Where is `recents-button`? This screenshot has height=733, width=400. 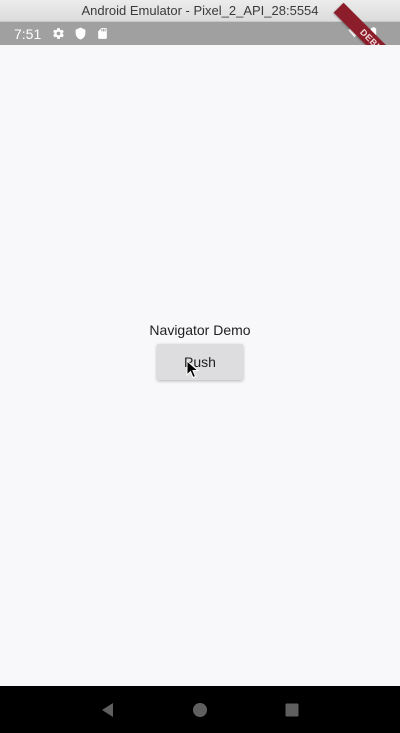
recents-button is located at coordinates (292, 710).